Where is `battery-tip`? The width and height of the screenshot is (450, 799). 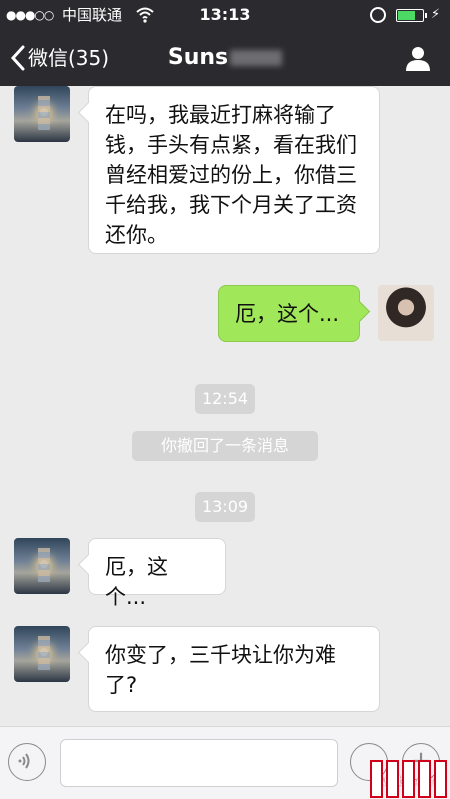
battery-tip is located at coordinates (426, 15).